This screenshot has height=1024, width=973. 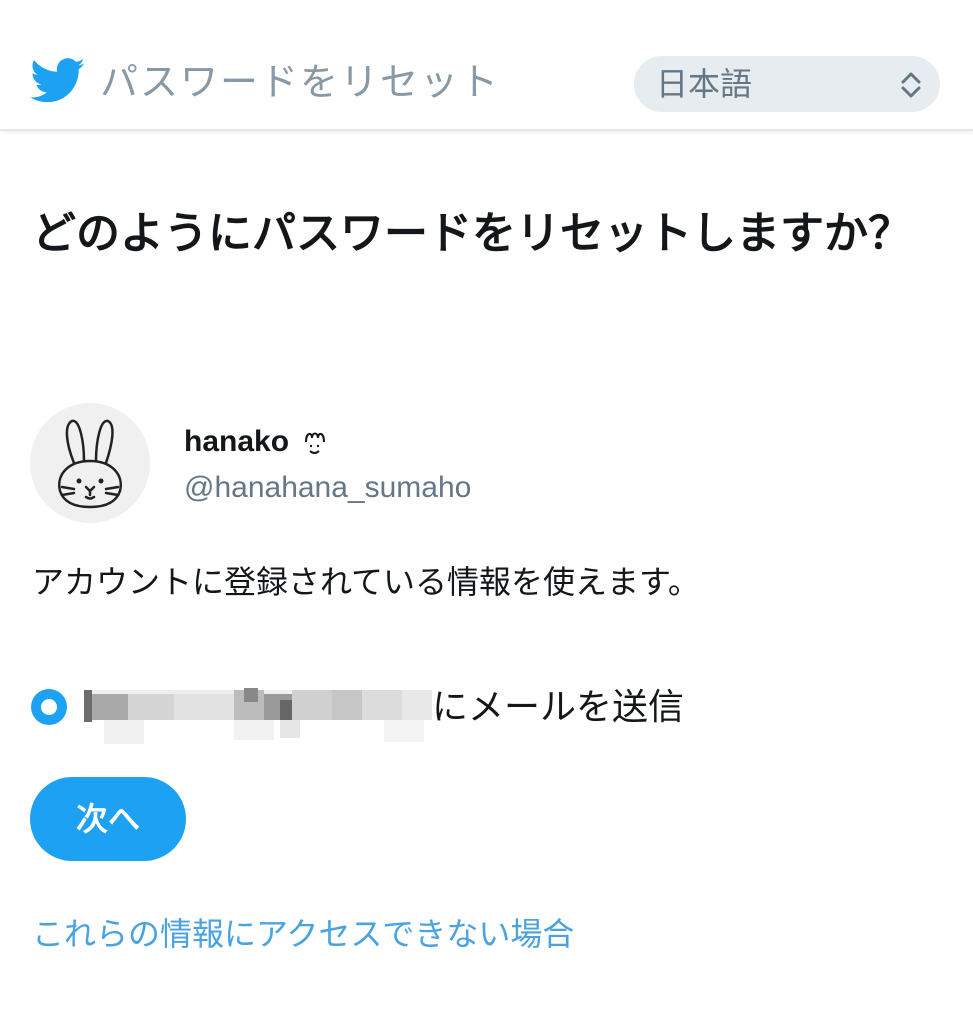 What do you see at coordinates (300, 82) in the screenshot?
I see `page-title: パスワードをリセット` at bounding box center [300, 82].